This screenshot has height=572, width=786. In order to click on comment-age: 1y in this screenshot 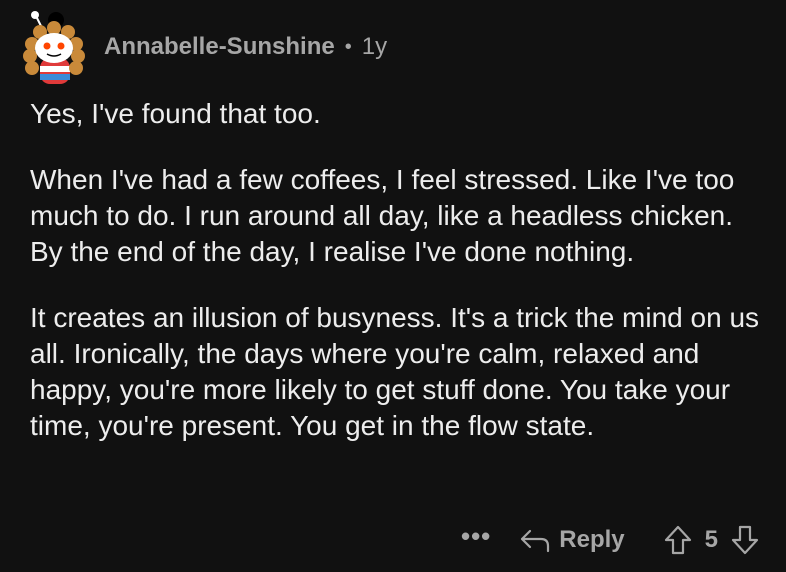, I will do `click(374, 47)`.